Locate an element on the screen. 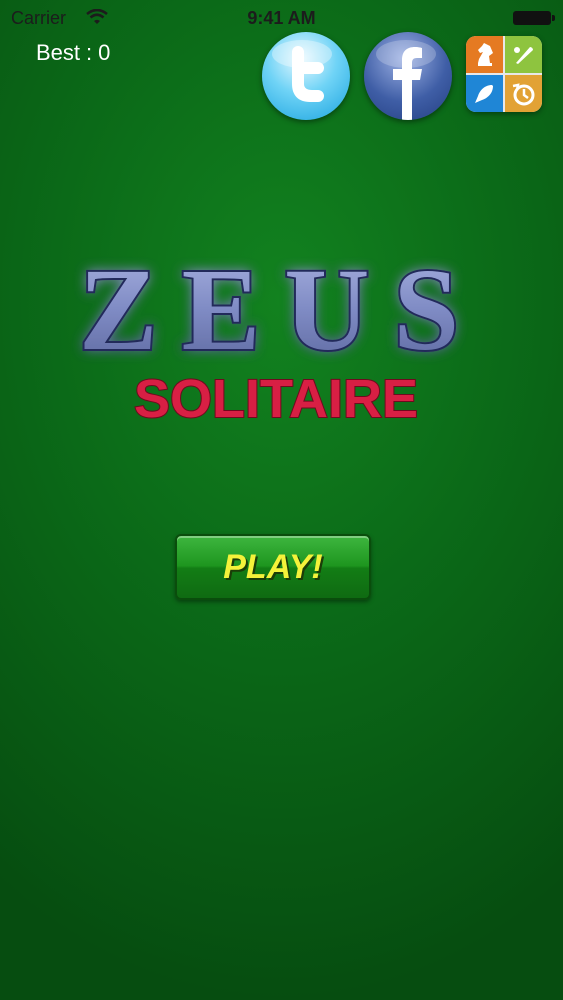 The image size is (563, 1000). status-time: 9:41 AM is located at coordinates (281, 18).